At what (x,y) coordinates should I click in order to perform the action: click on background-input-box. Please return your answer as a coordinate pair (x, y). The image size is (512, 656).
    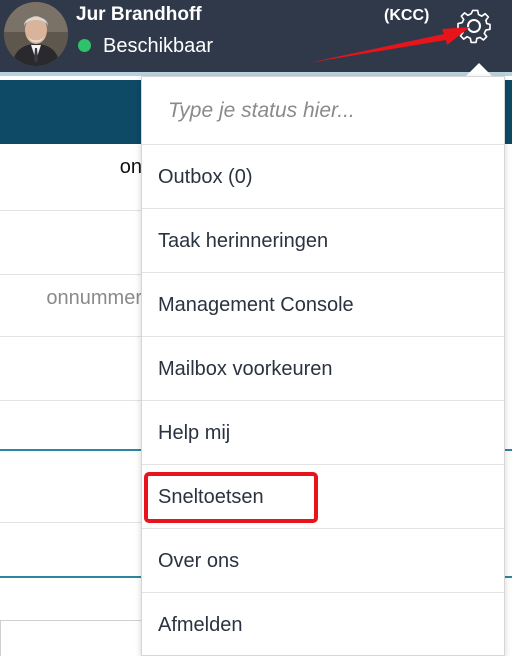
    Looking at the image, I should click on (71, 638).